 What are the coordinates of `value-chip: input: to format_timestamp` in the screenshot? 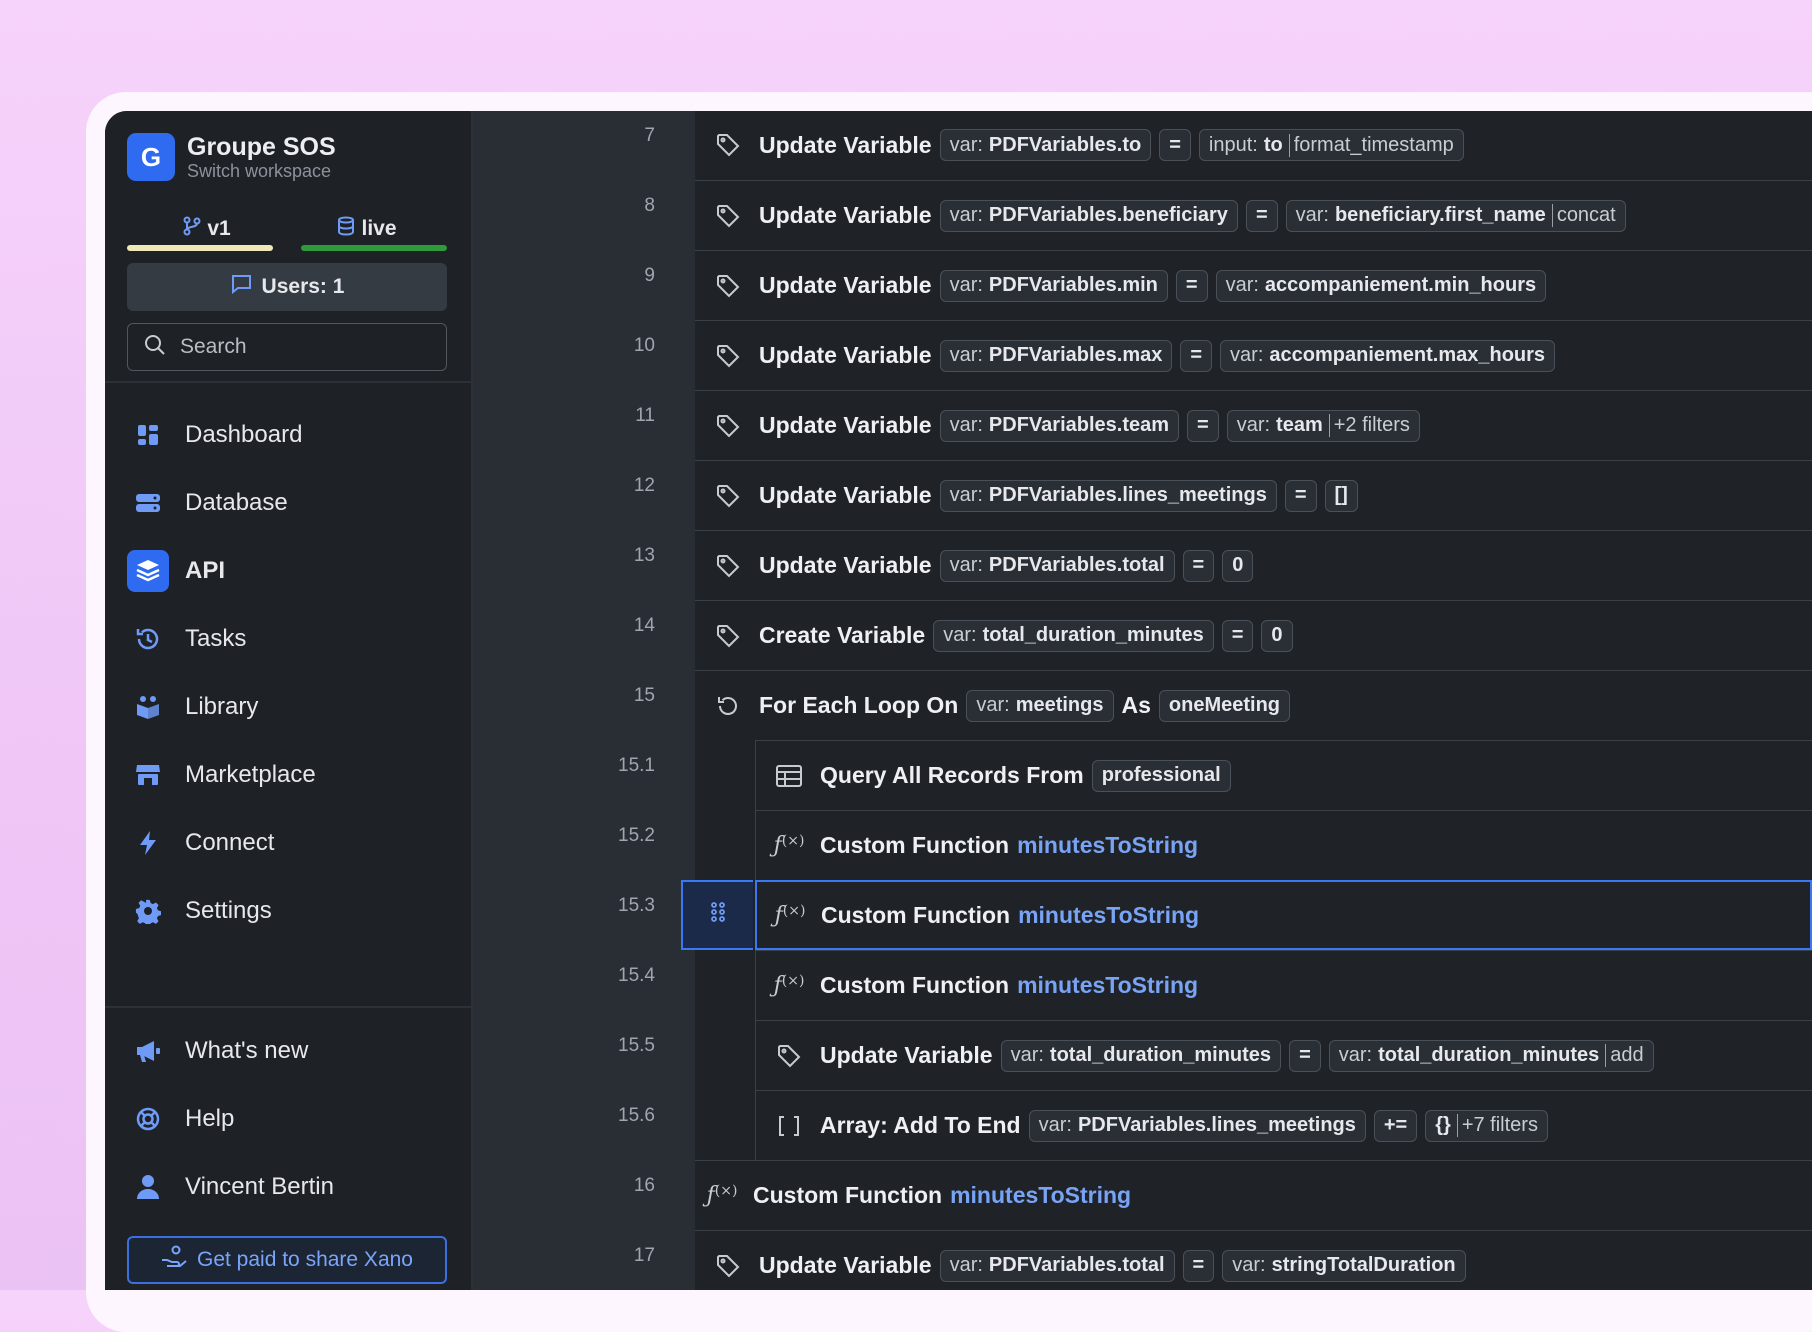 It's located at (1331, 145).